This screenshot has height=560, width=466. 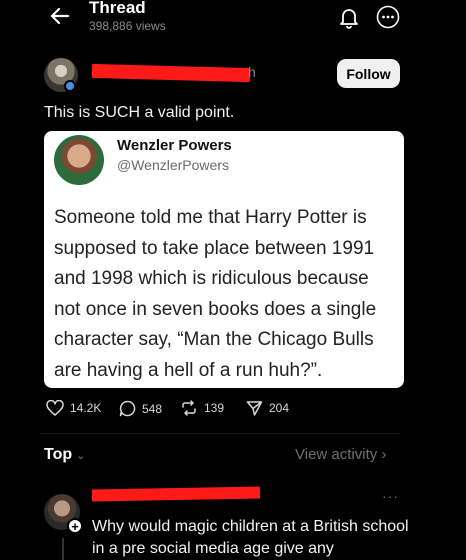 I want to click on top-bar: Thread 398,886 views, so click(x=233, y=22).